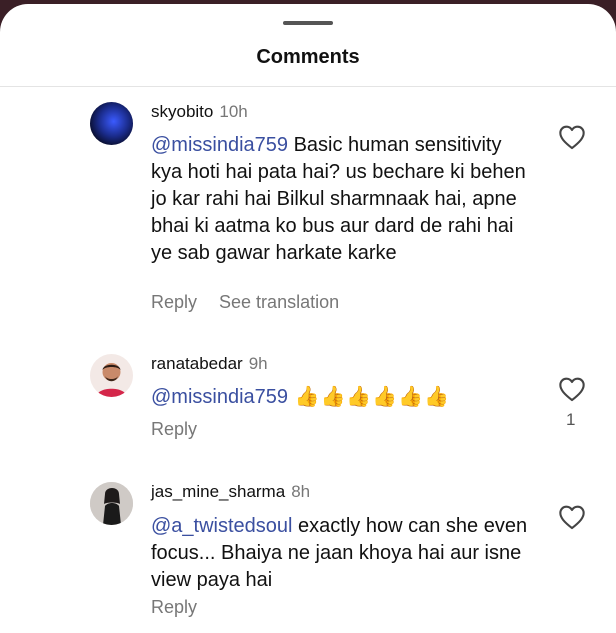 The width and height of the screenshot is (616, 633). I want to click on comment-time: 8h, so click(301, 491).